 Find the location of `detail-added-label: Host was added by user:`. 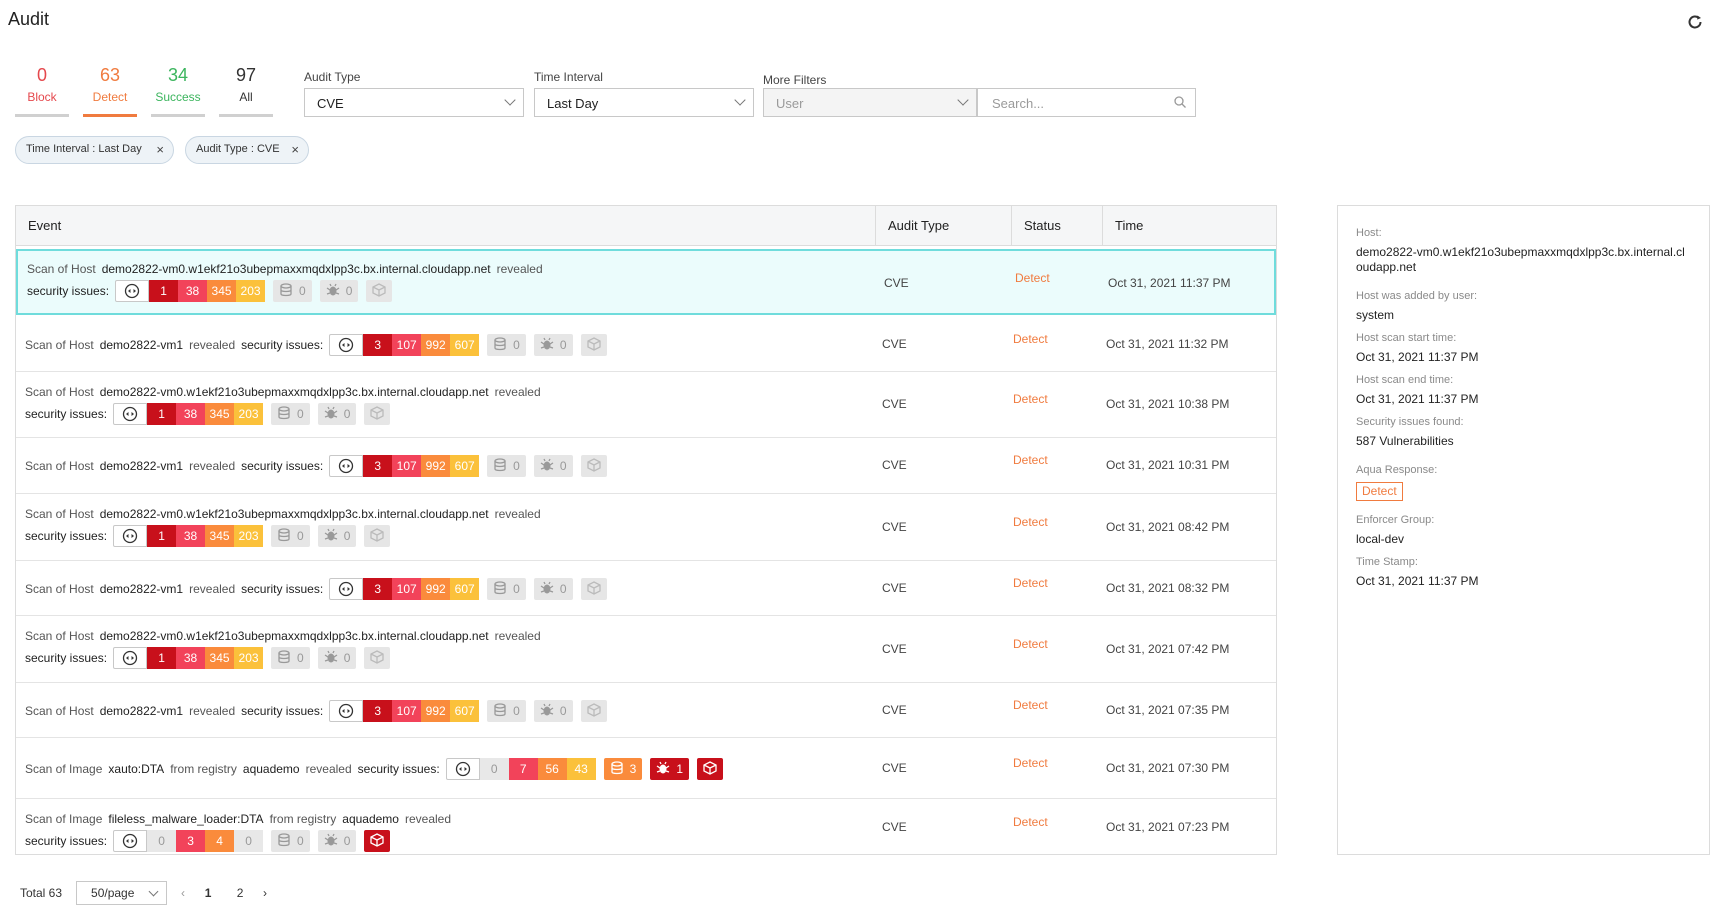

detail-added-label: Host was added by user: is located at coordinates (1417, 296).